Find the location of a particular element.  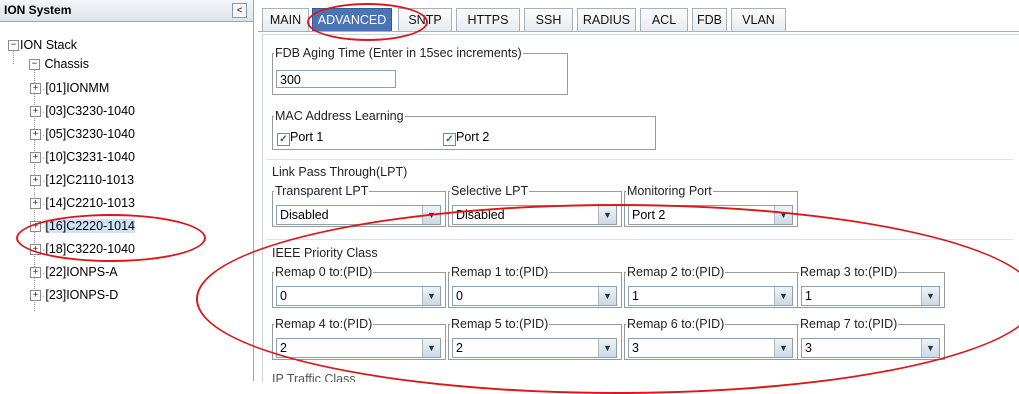

port2-label: Port 2 is located at coordinates (473, 137).